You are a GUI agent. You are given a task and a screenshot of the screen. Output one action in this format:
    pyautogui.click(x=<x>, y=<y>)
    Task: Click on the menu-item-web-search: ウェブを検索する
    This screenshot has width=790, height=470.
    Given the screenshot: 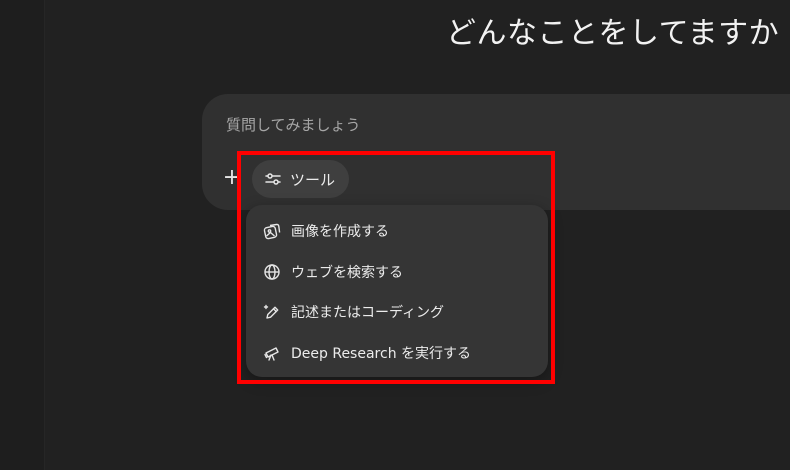 What is the action you would take?
    pyautogui.click(x=397, y=272)
    